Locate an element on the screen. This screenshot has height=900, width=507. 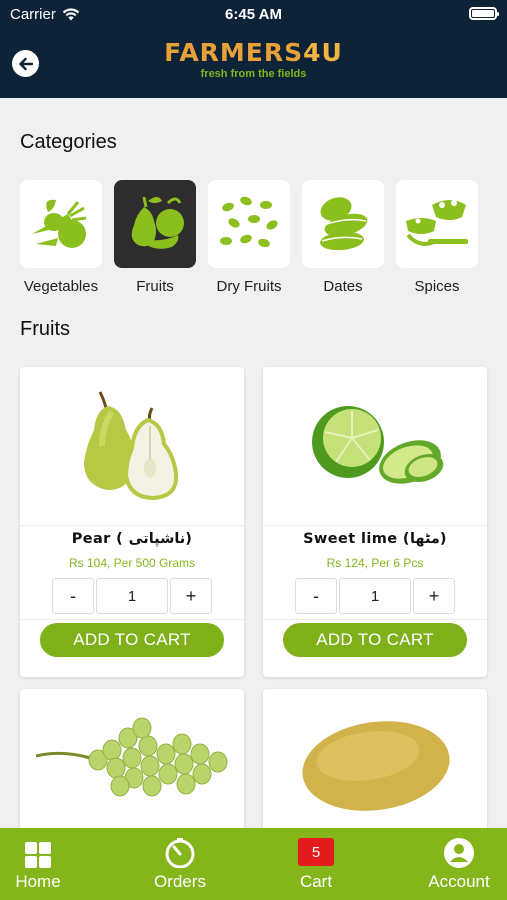
fruits-icon is located at coordinates (157, 222).